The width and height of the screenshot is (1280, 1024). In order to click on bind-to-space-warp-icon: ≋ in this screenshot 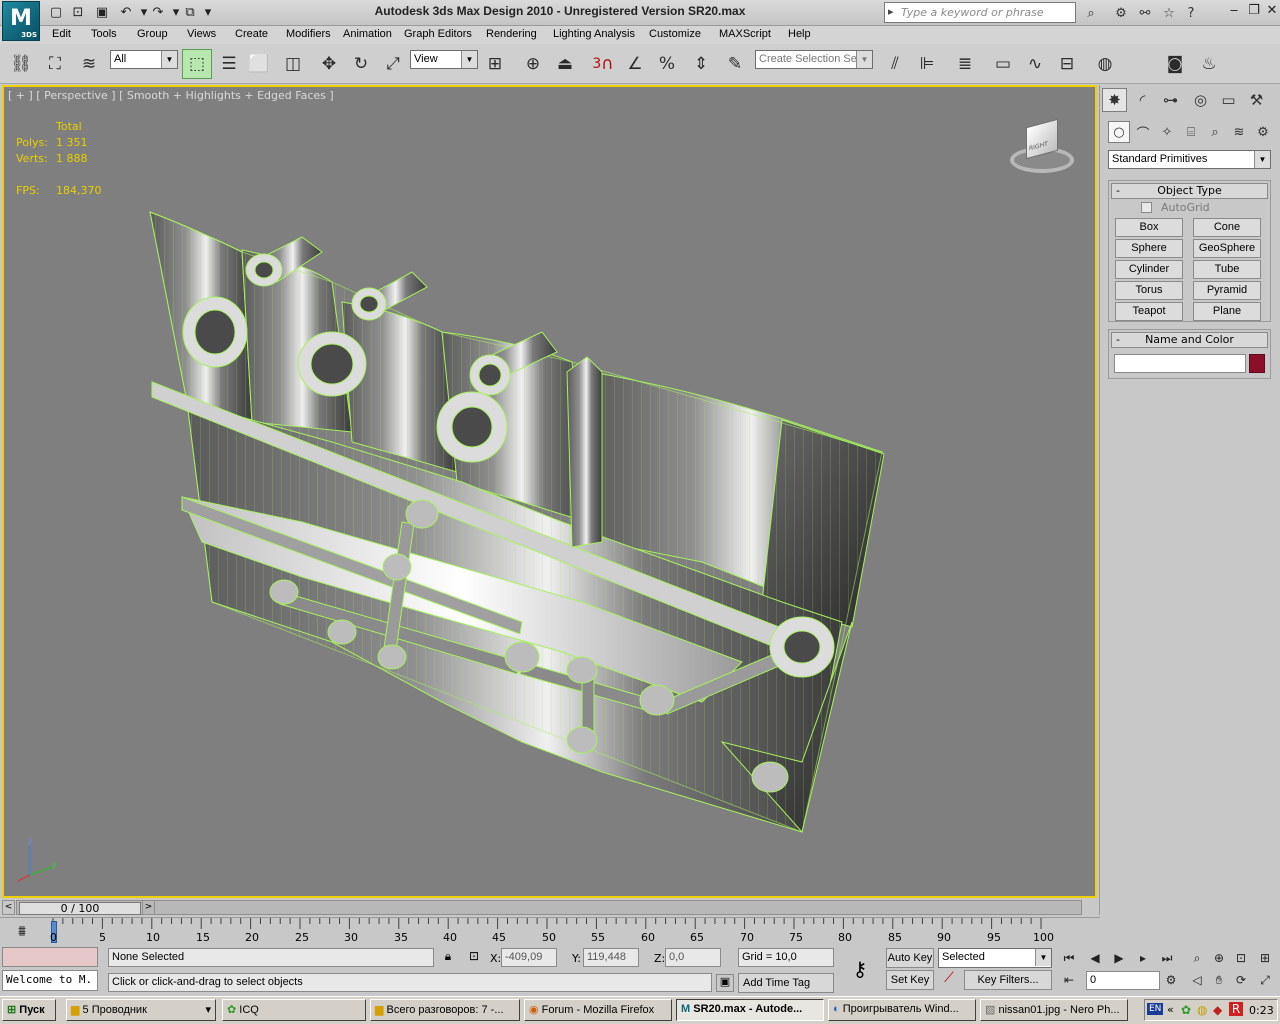, I will do `click(89, 64)`.